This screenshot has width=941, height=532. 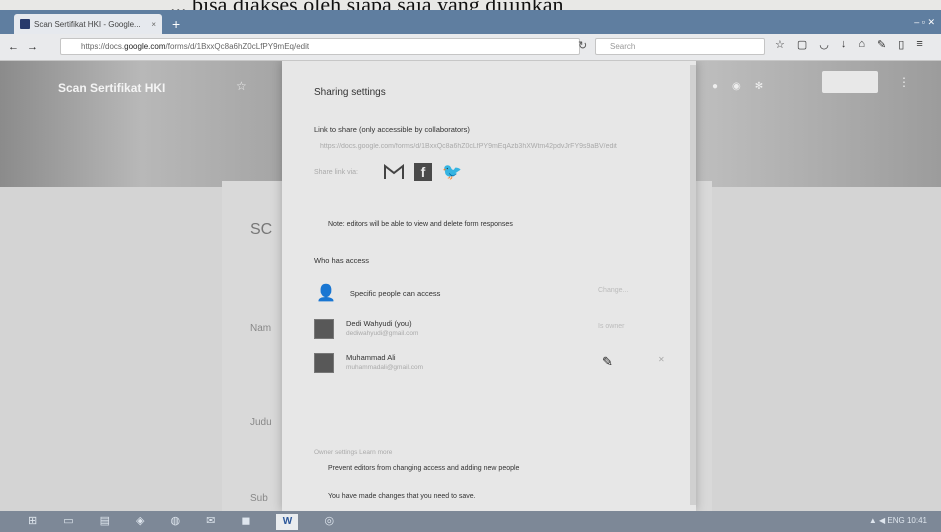 I want to click on settings-gear-icon: ✻, so click(x=759, y=86).